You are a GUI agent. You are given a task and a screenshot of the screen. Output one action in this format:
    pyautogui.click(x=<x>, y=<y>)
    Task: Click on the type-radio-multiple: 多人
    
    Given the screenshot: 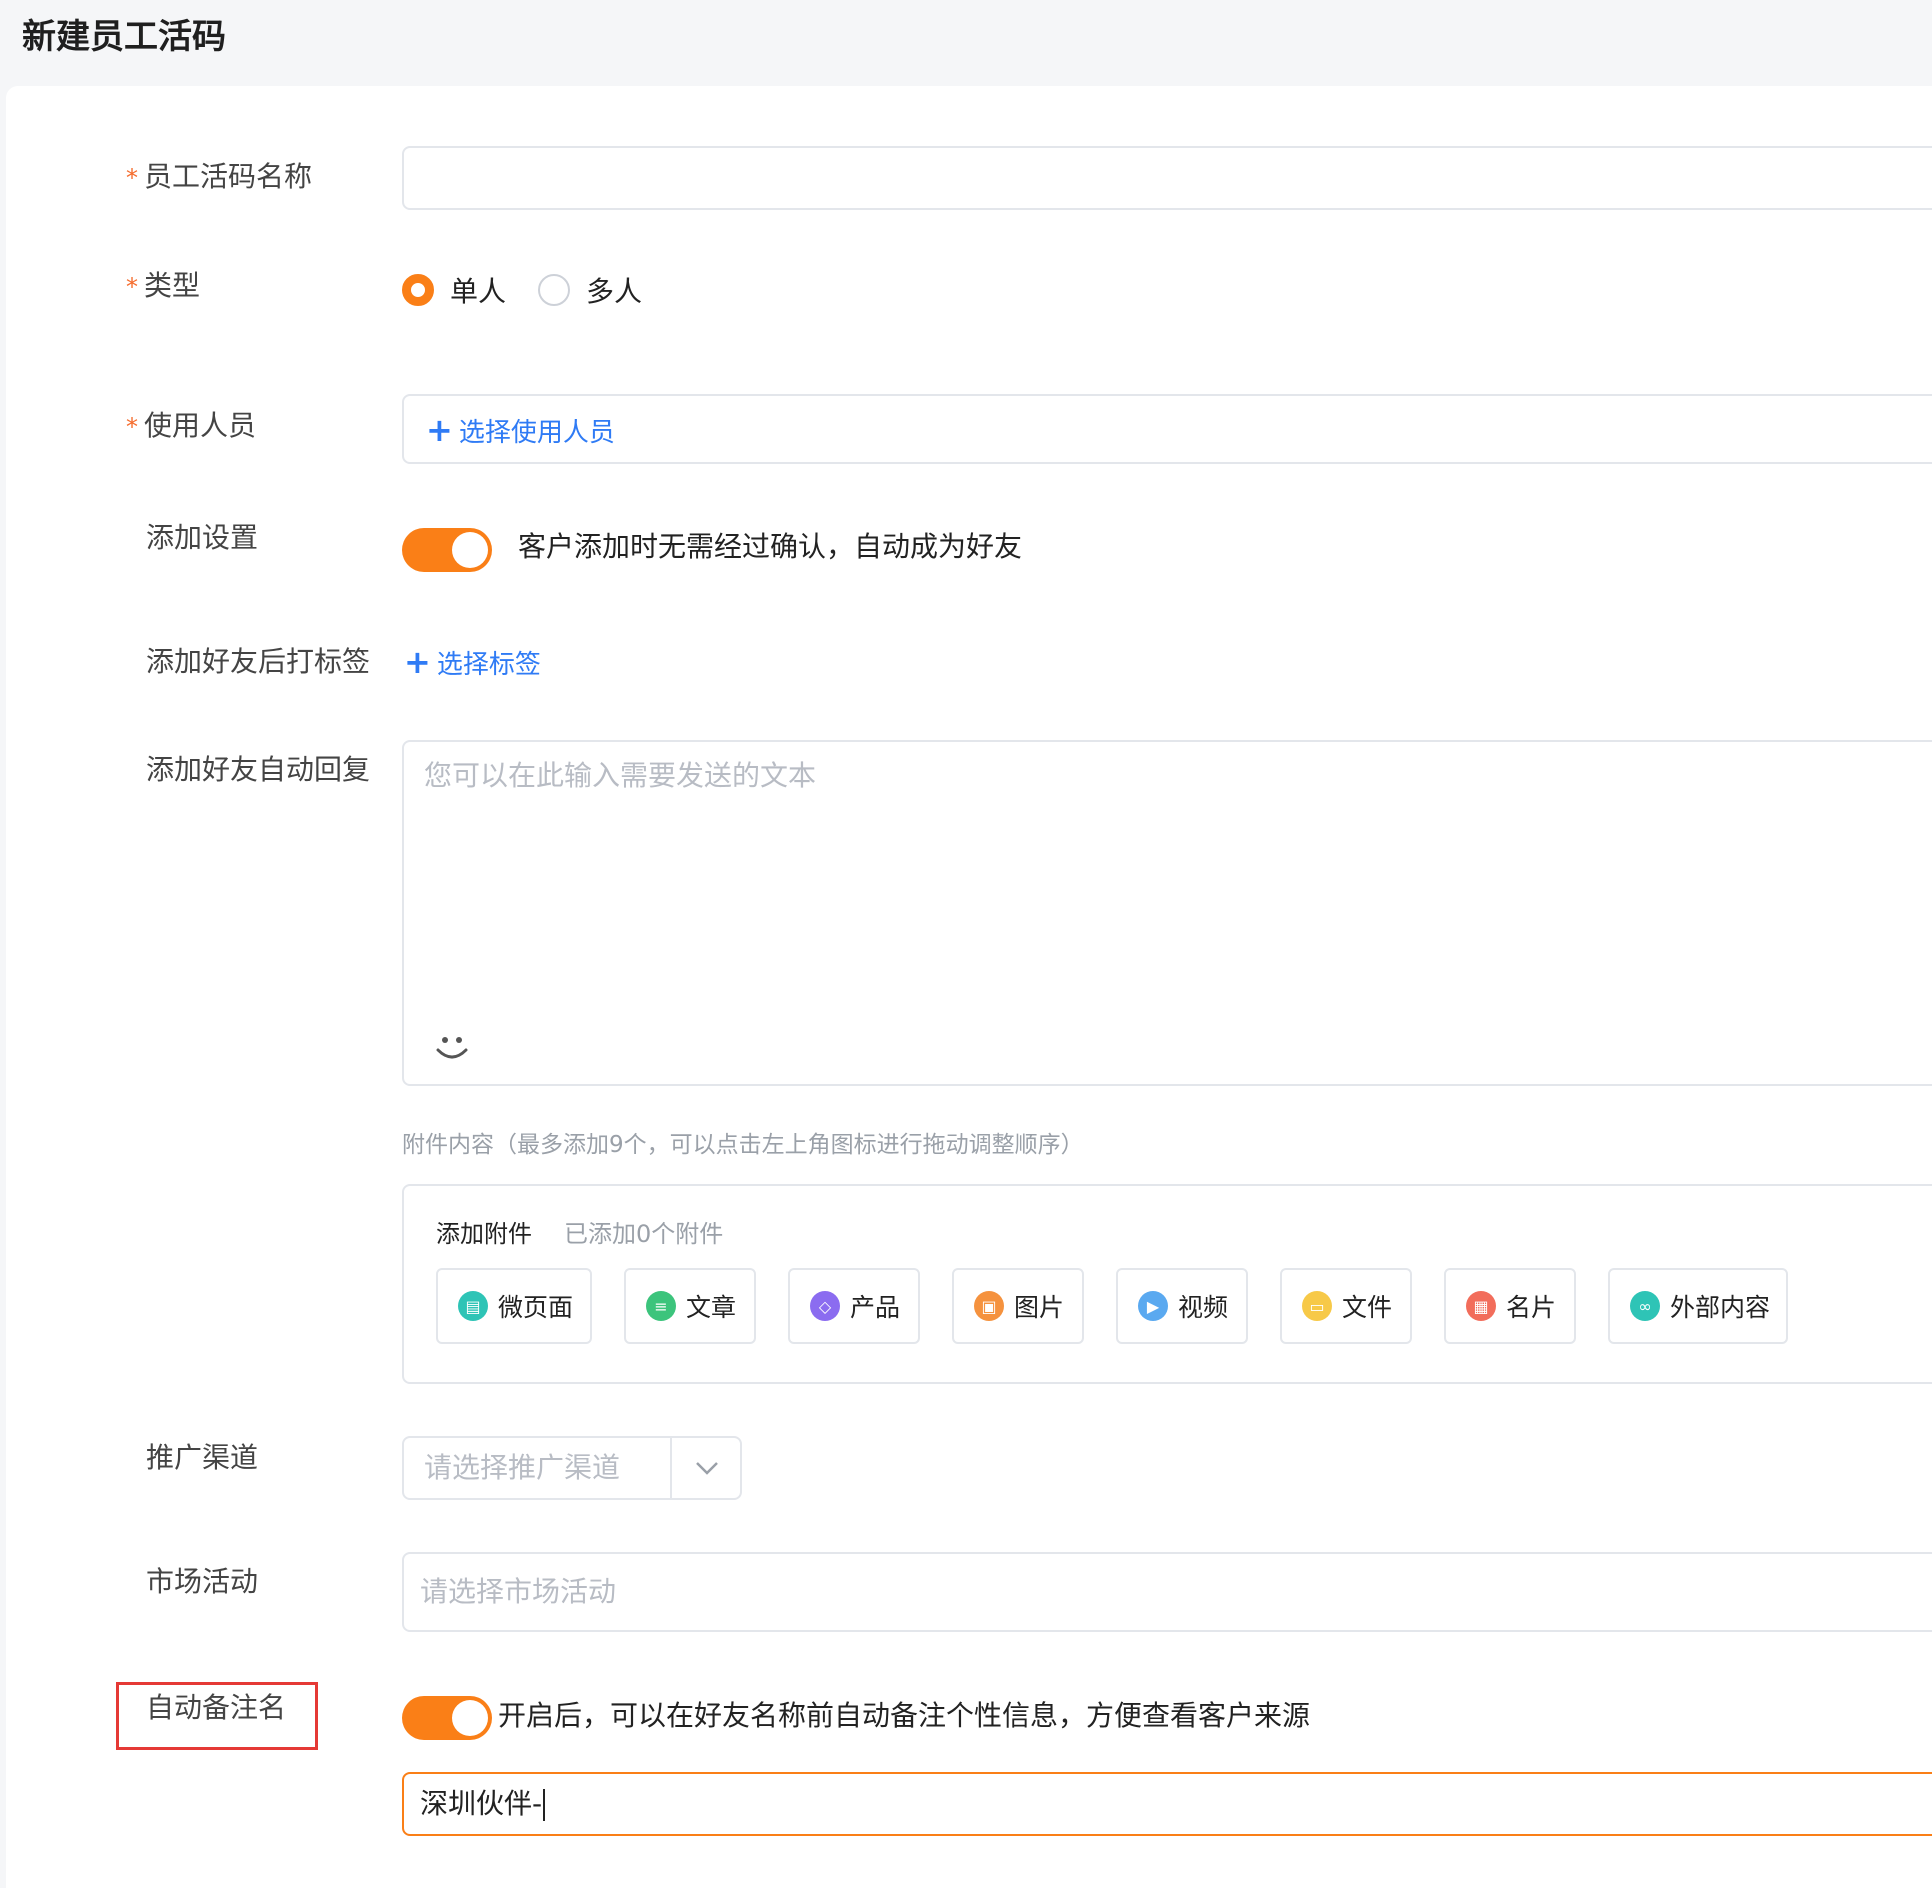 What is the action you would take?
    pyautogui.click(x=590, y=290)
    